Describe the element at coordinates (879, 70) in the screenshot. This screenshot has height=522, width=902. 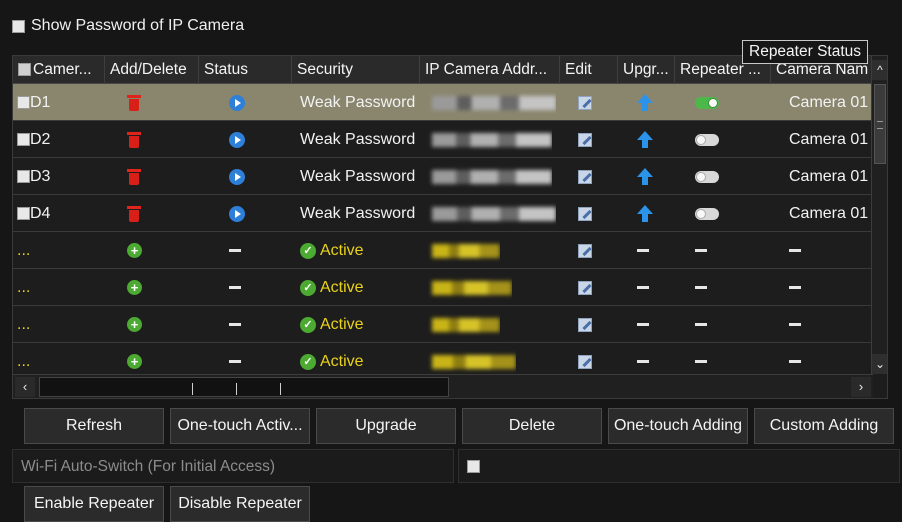
I see `scroll-up-icon: ^` at that location.